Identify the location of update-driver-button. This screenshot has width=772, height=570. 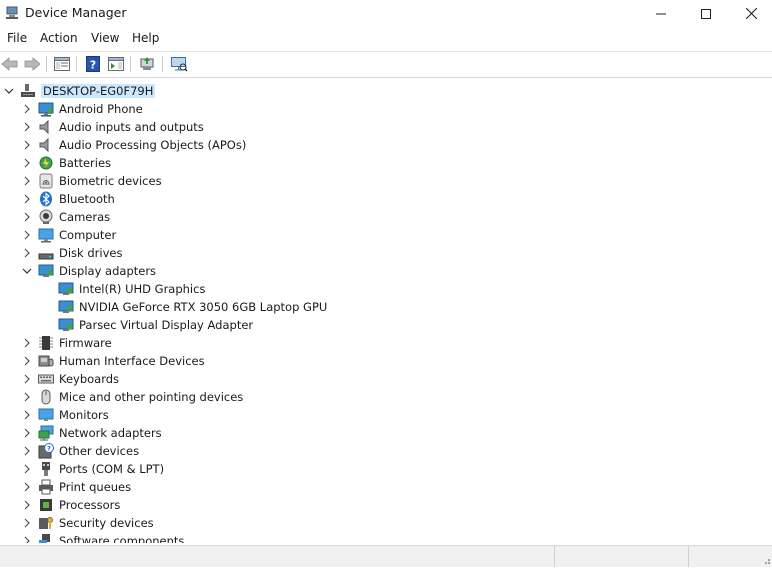
(147, 64).